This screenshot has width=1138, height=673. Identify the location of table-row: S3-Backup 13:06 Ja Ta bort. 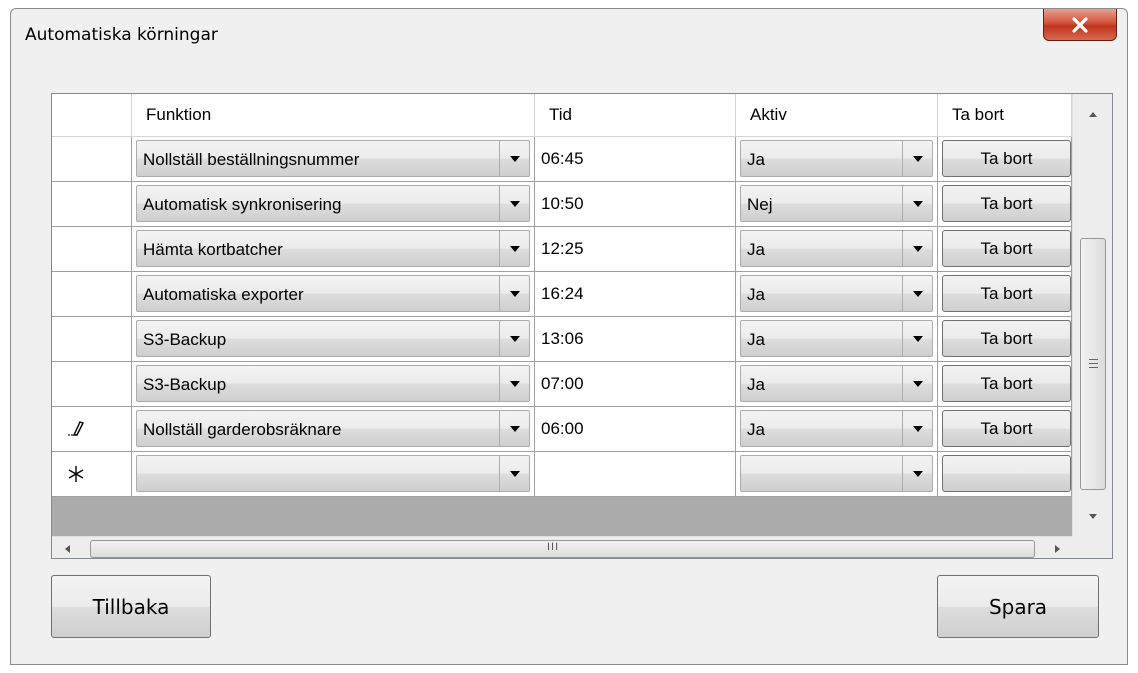
(562, 339).